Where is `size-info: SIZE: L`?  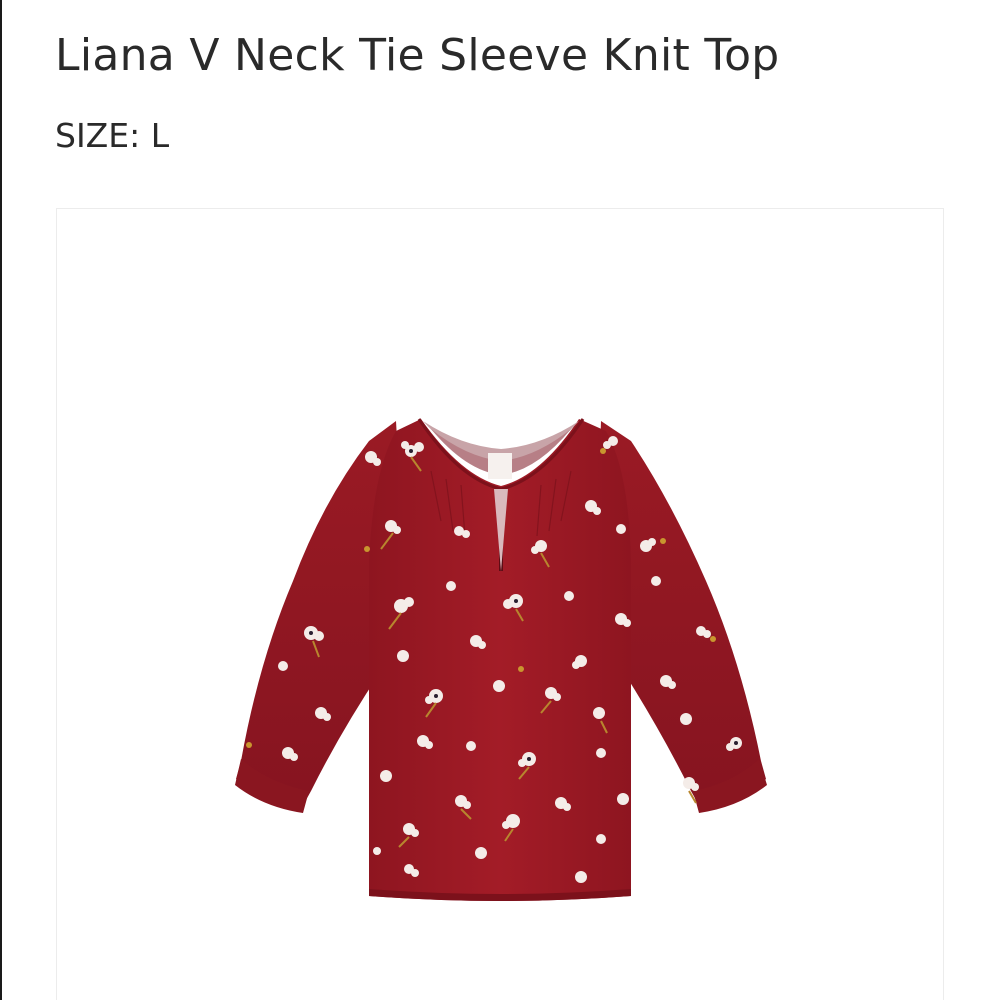
size-info: SIZE: L is located at coordinates (112, 135).